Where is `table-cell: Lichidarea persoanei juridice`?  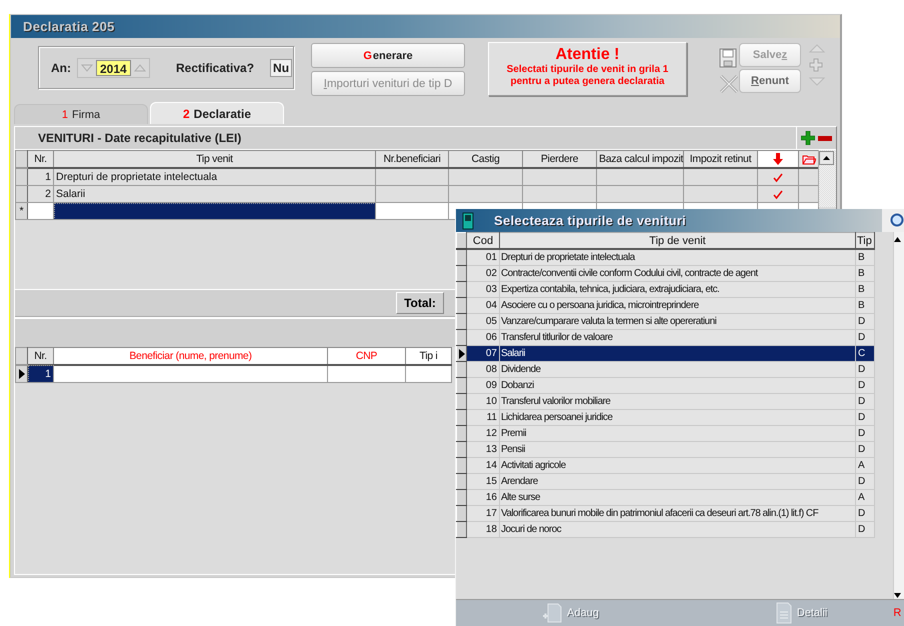 table-cell: Lichidarea persoanei juridice is located at coordinates (678, 418).